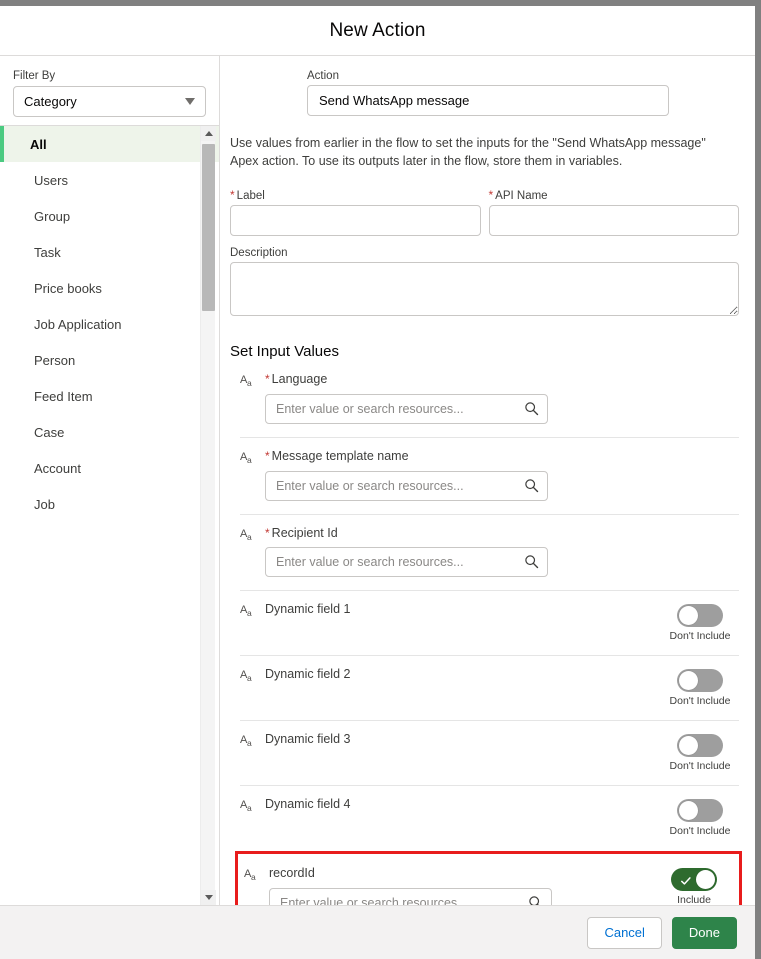 The height and width of the screenshot is (959, 761). Describe the element at coordinates (190, 101) in the screenshot. I see `chevron-down-icon` at that location.